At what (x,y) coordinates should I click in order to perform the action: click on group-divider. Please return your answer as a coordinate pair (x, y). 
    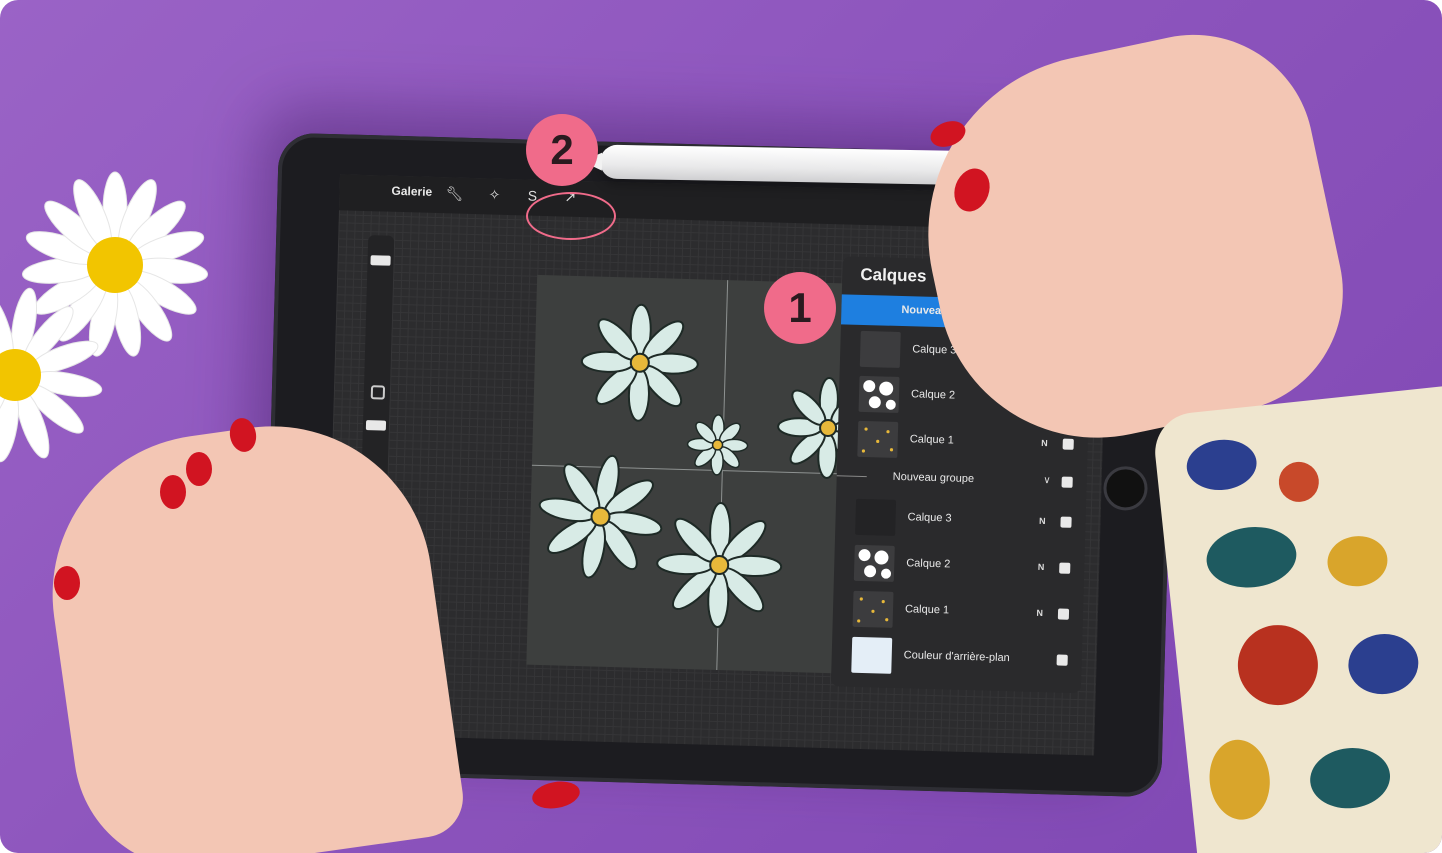
    Looking at the image, I should click on (851, 476).